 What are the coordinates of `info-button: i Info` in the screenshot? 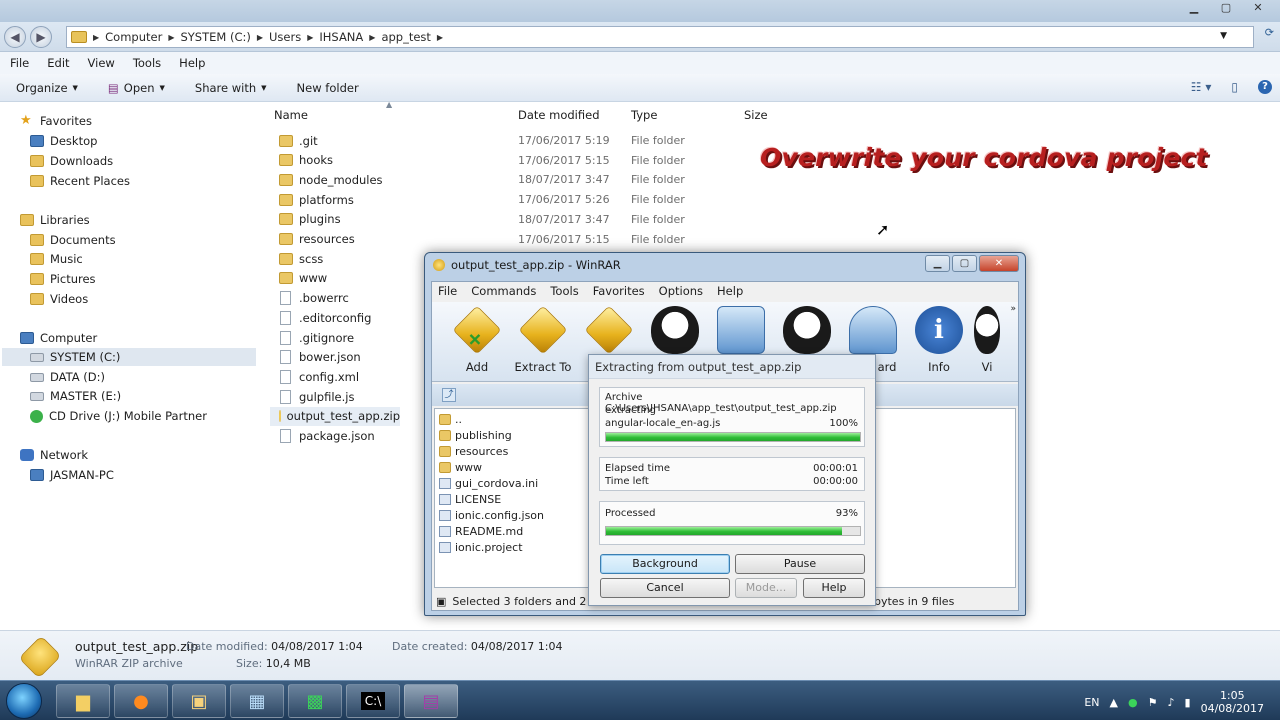 It's located at (939, 340).